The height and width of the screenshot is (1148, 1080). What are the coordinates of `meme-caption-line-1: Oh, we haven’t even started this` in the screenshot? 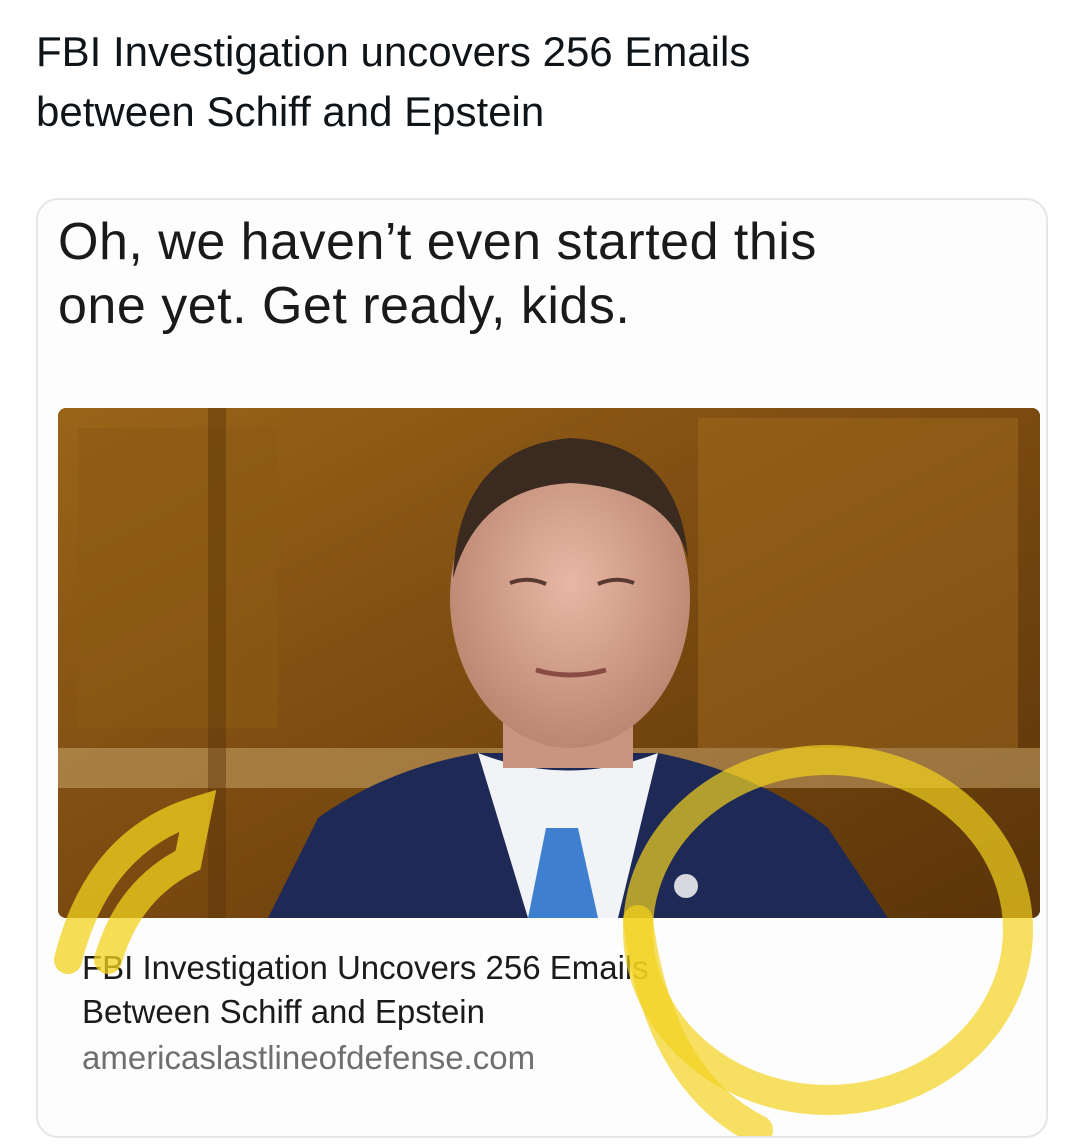 It's located at (437, 242).